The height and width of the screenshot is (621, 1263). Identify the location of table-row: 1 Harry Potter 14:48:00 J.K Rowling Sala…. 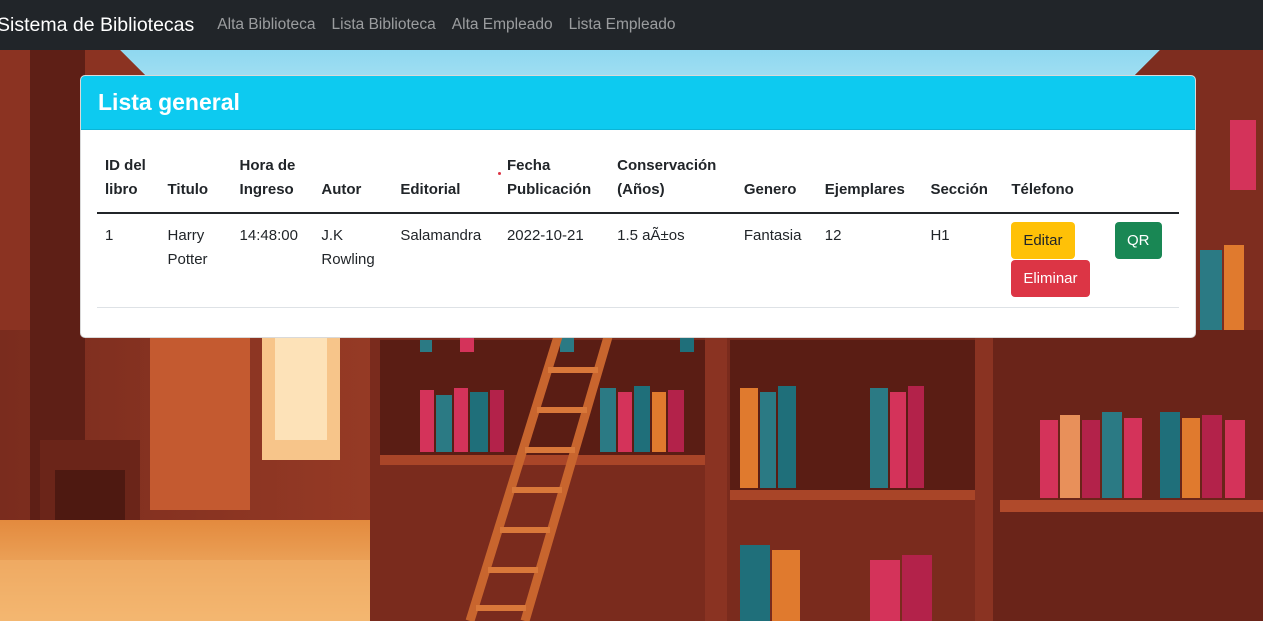
(638, 260).